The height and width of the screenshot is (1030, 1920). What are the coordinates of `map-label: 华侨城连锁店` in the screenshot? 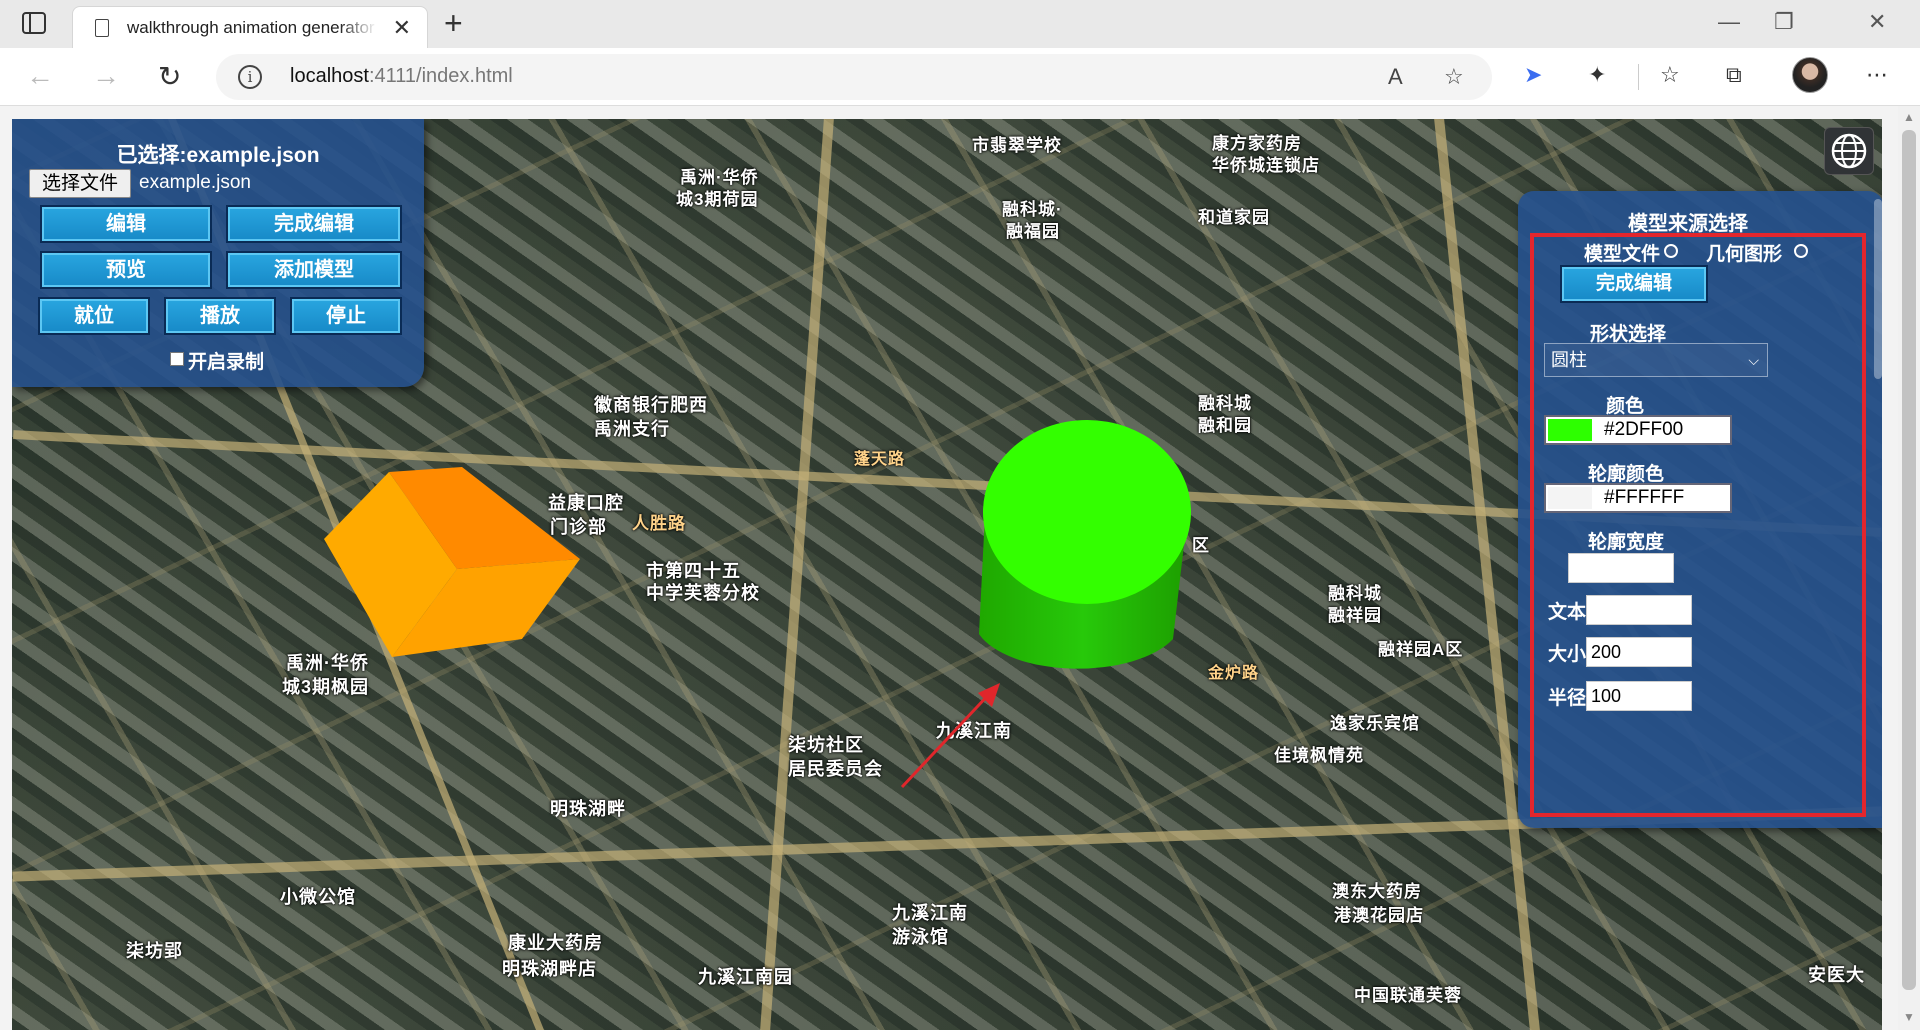 It's located at (1266, 165).